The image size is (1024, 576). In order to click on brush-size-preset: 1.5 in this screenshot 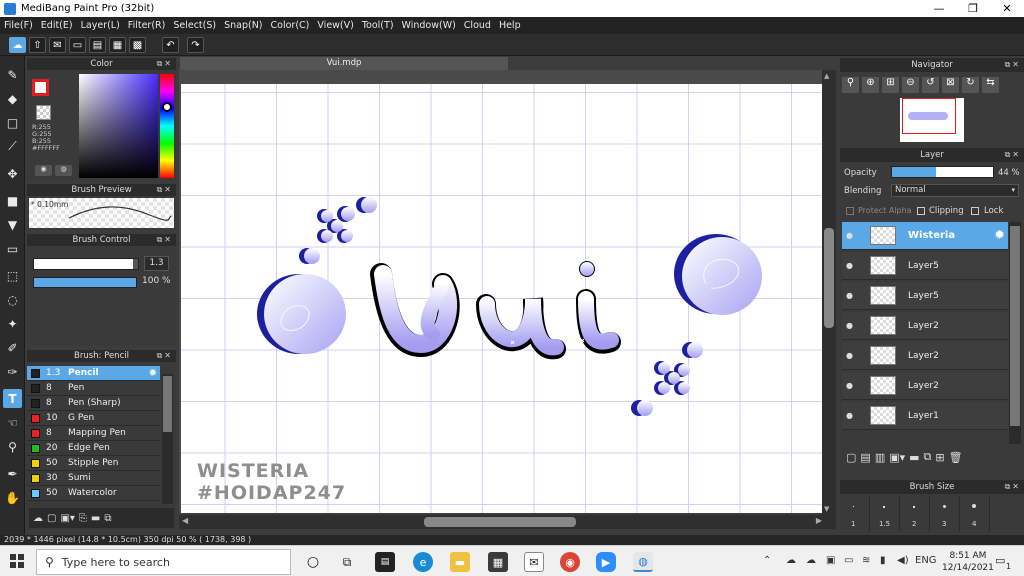, I will do `click(885, 514)`.